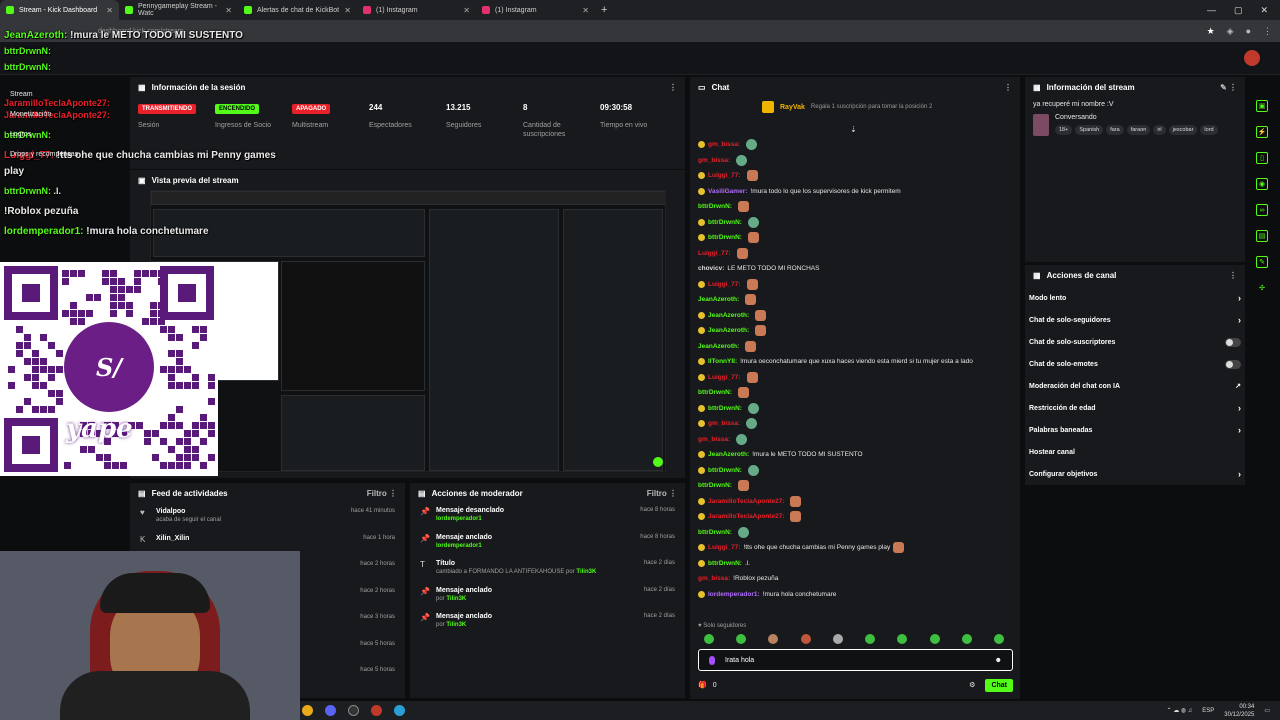  Describe the element at coordinates (1262, 236) in the screenshot. I see `quick-action-icon: ▤` at that location.